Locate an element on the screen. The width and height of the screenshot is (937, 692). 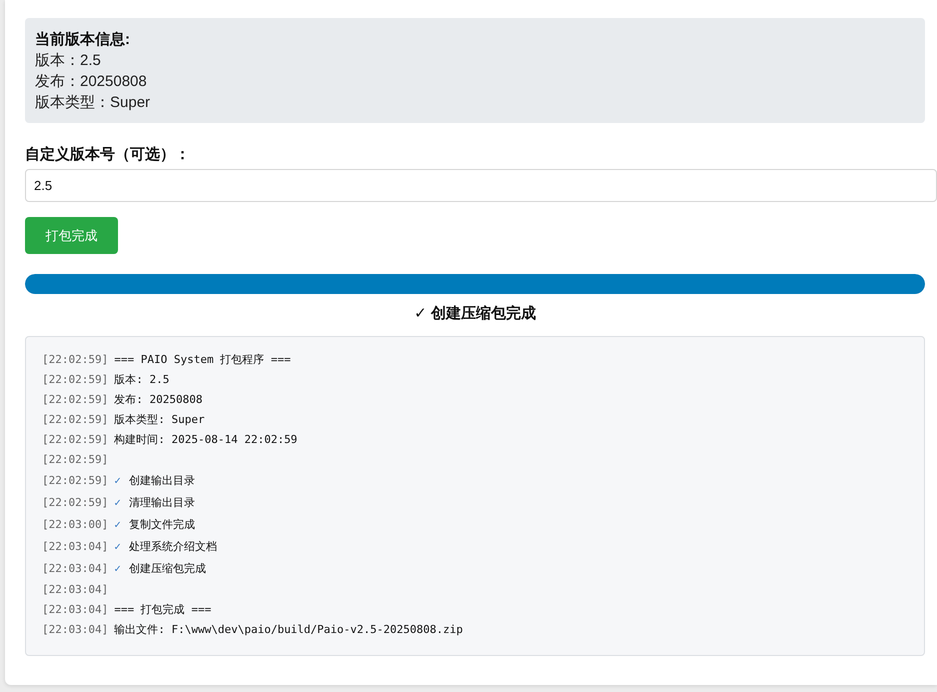
field-label: 自定义版本号（可选）： is located at coordinates (107, 154).